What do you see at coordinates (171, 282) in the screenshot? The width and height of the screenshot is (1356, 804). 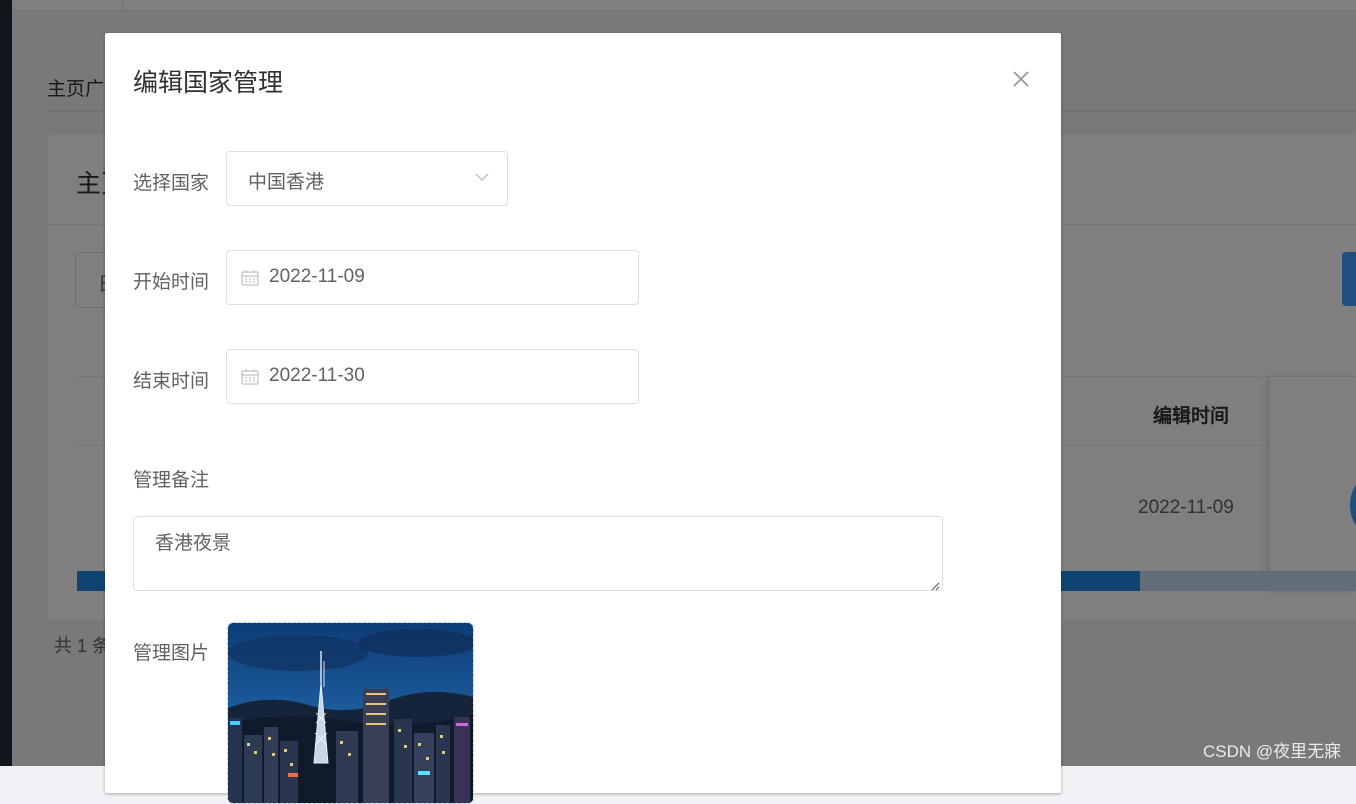 I see `start-date-label: 开始时间` at bounding box center [171, 282].